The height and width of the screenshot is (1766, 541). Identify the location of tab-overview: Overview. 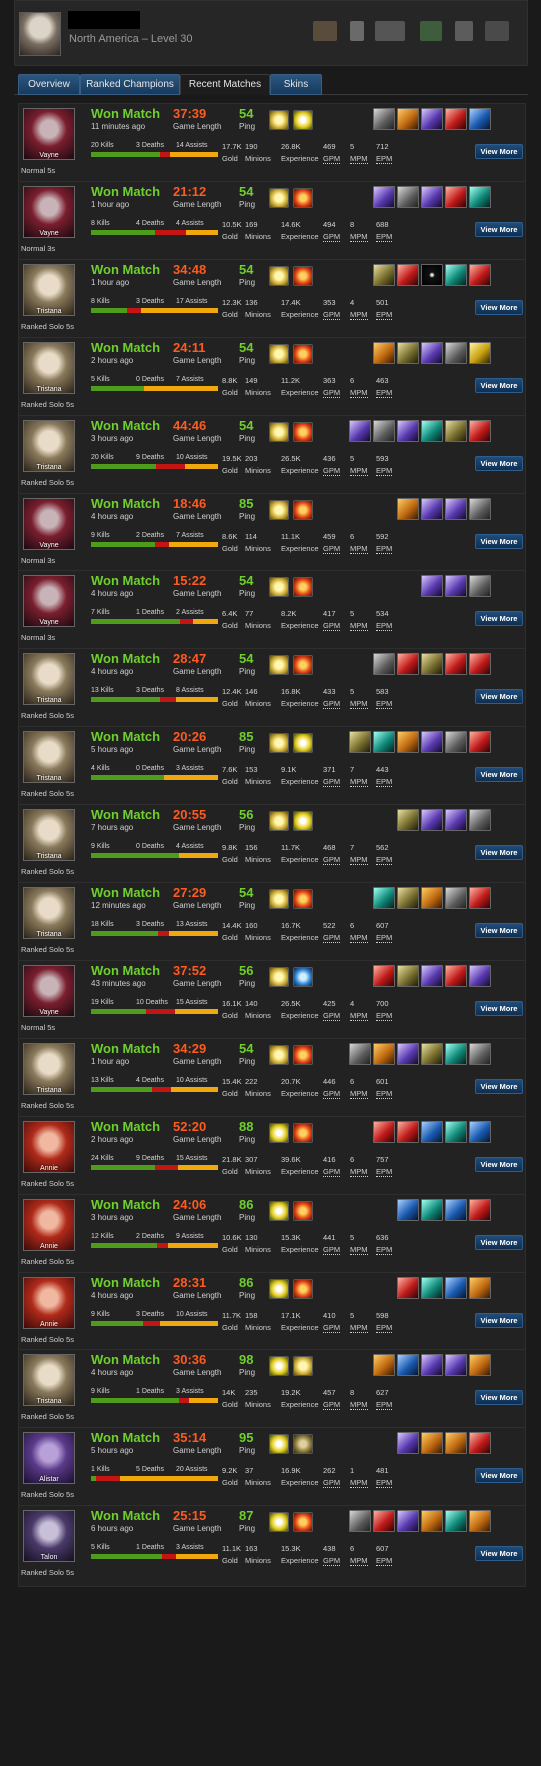
(49, 84).